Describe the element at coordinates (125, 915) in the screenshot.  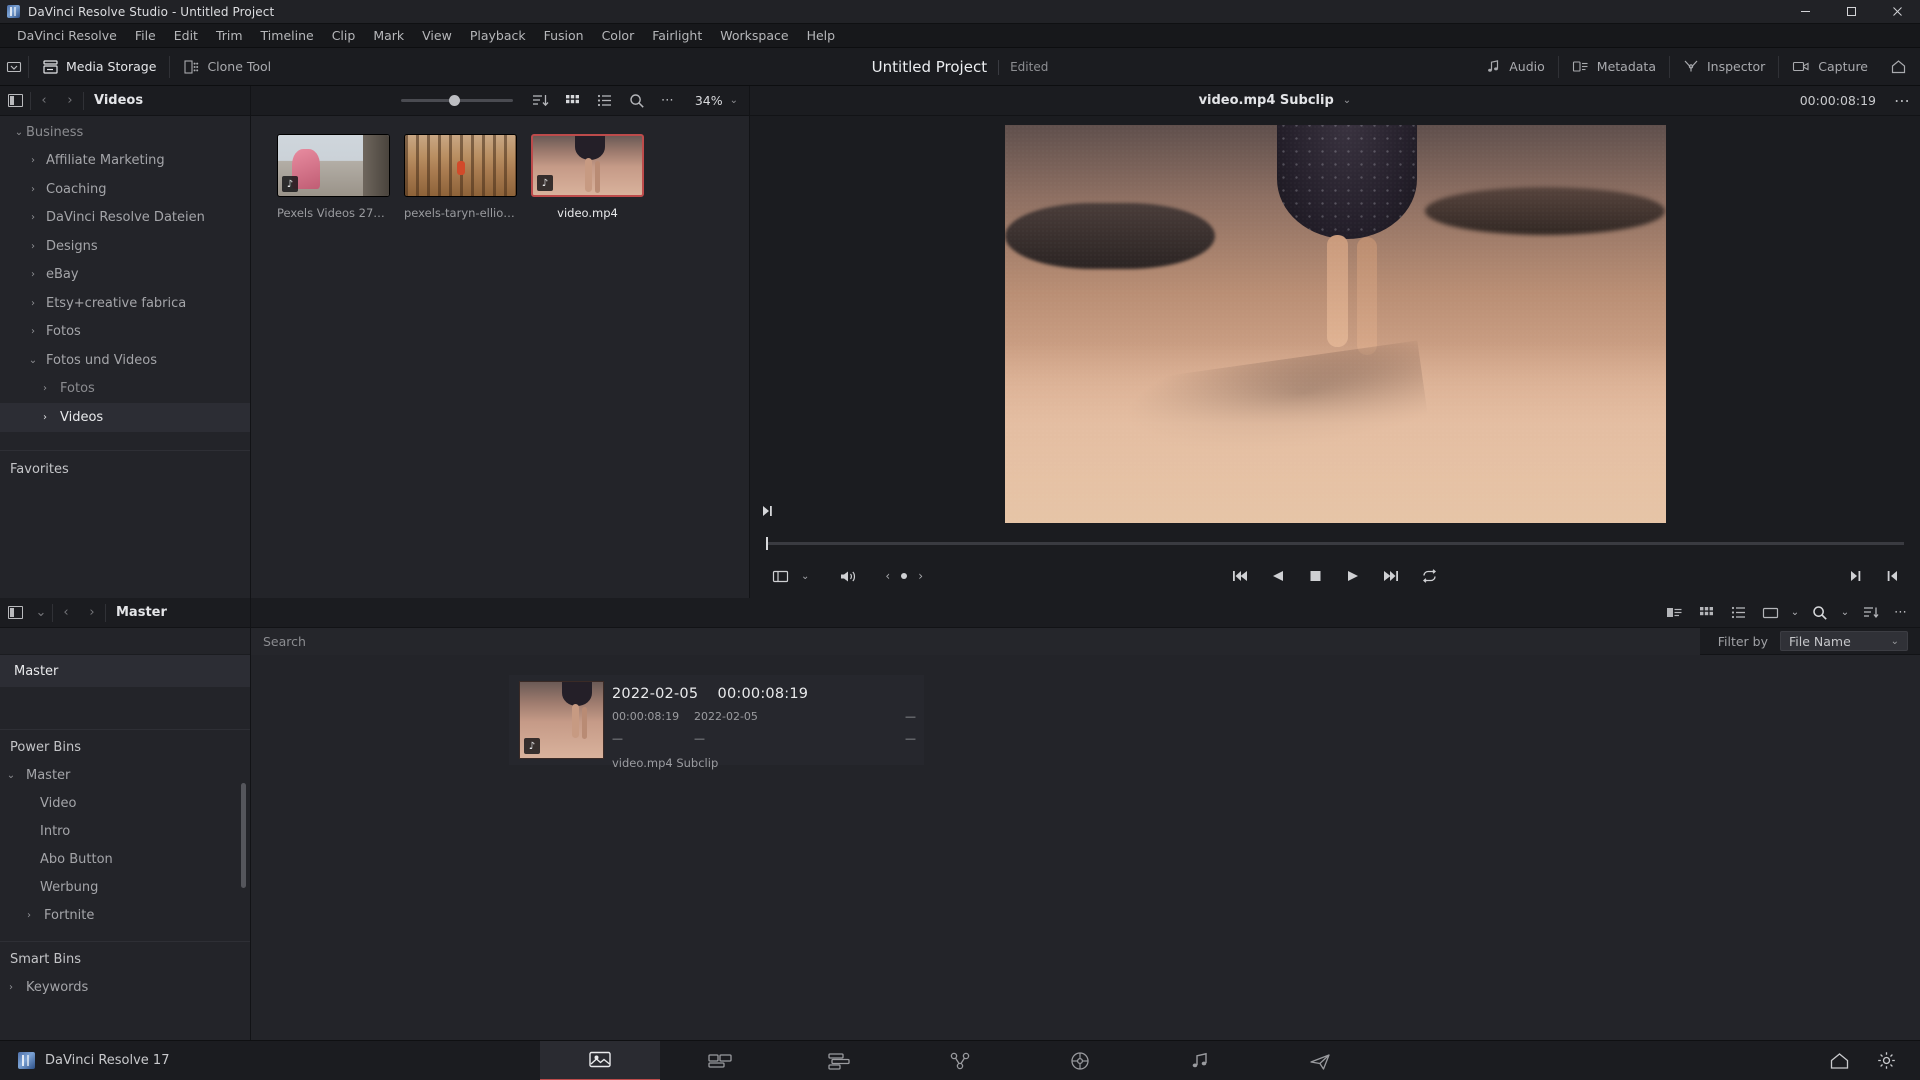
I see `bin-item-fortnite: › Fortnite` at that location.